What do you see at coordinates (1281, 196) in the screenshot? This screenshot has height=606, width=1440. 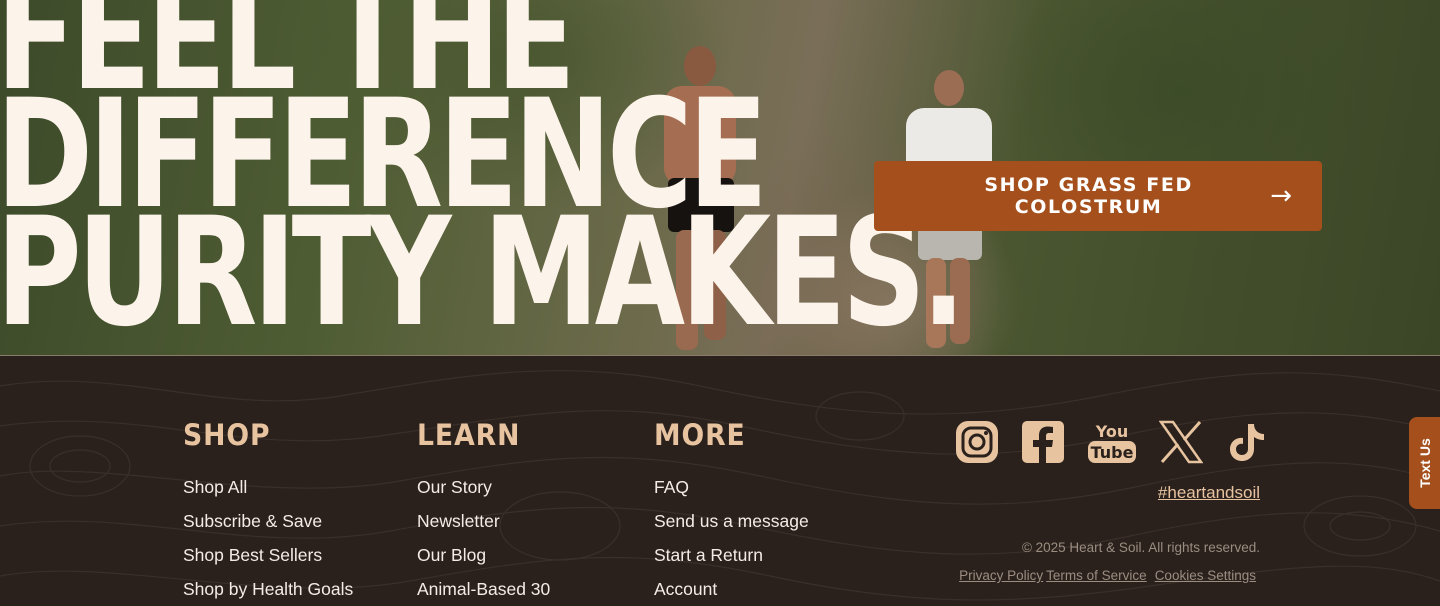 I see `arrow-right-icon: →` at bounding box center [1281, 196].